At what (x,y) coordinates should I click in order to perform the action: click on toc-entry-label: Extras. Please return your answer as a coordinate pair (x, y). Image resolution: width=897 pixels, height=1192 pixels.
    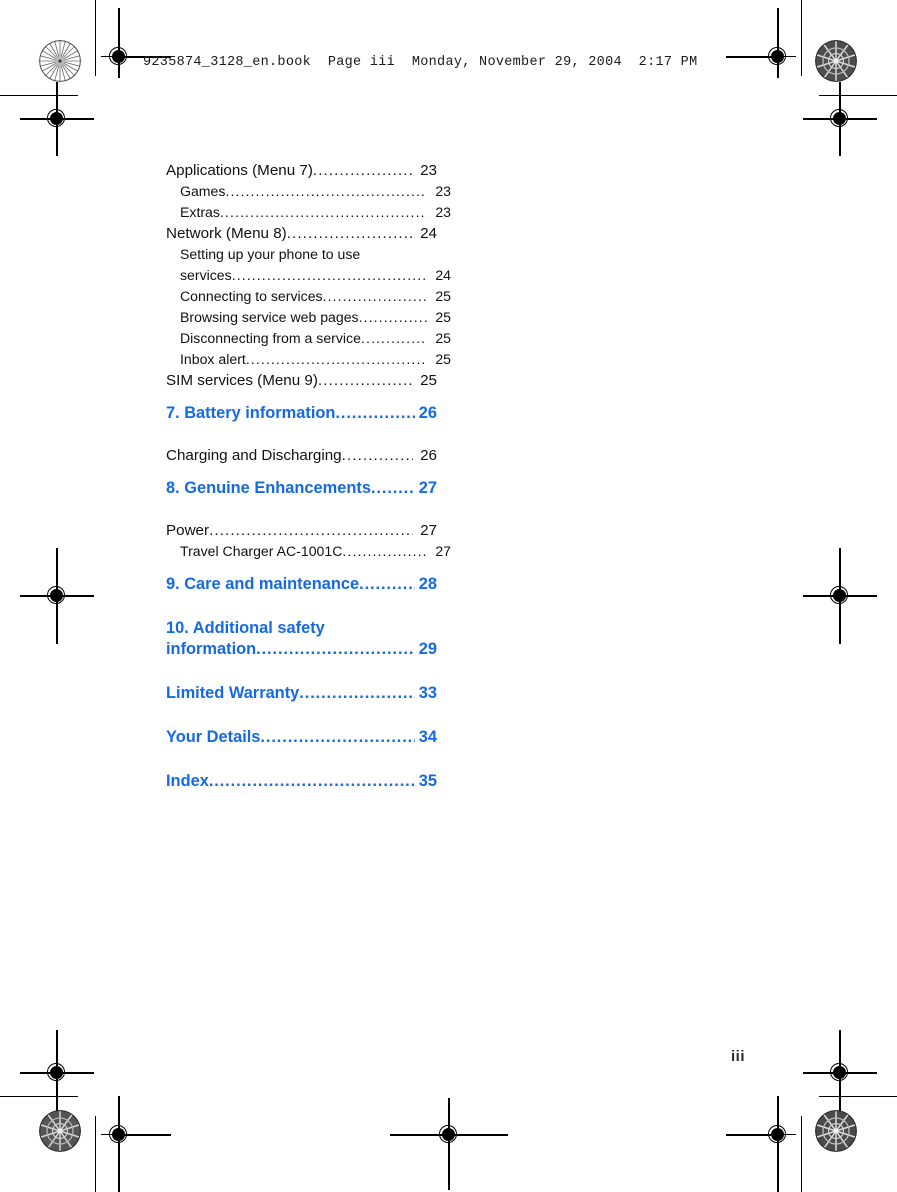
    Looking at the image, I should click on (200, 212).